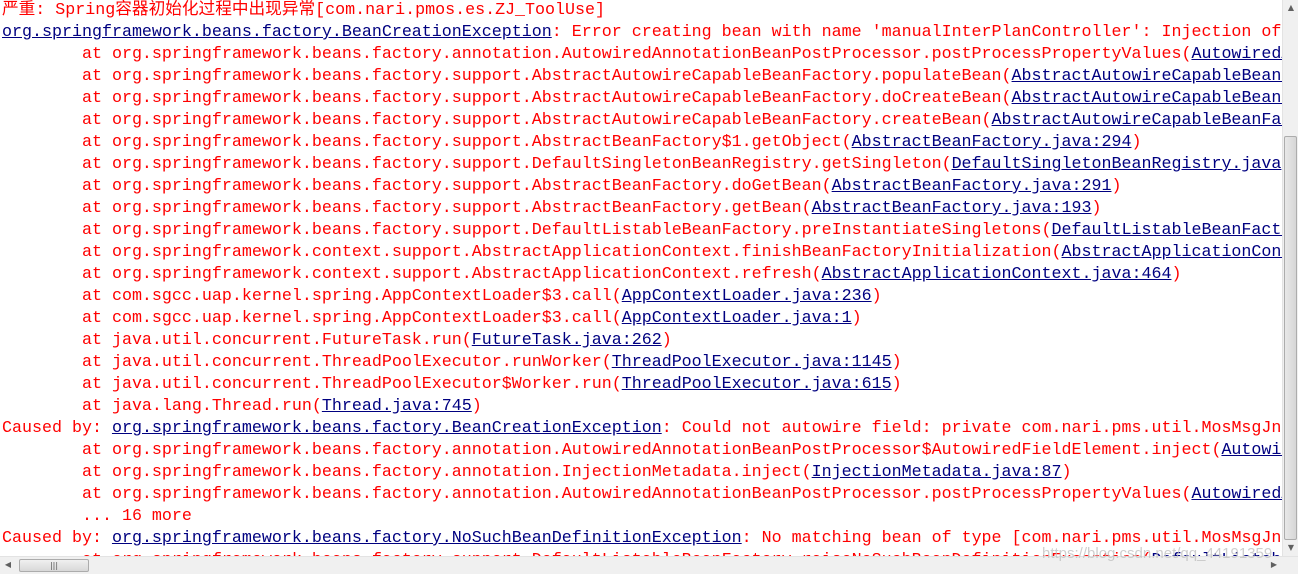 The image size is (1298, 574). I want to click on scroll-down-arrow-icon: ▼, so click(1290, 547).